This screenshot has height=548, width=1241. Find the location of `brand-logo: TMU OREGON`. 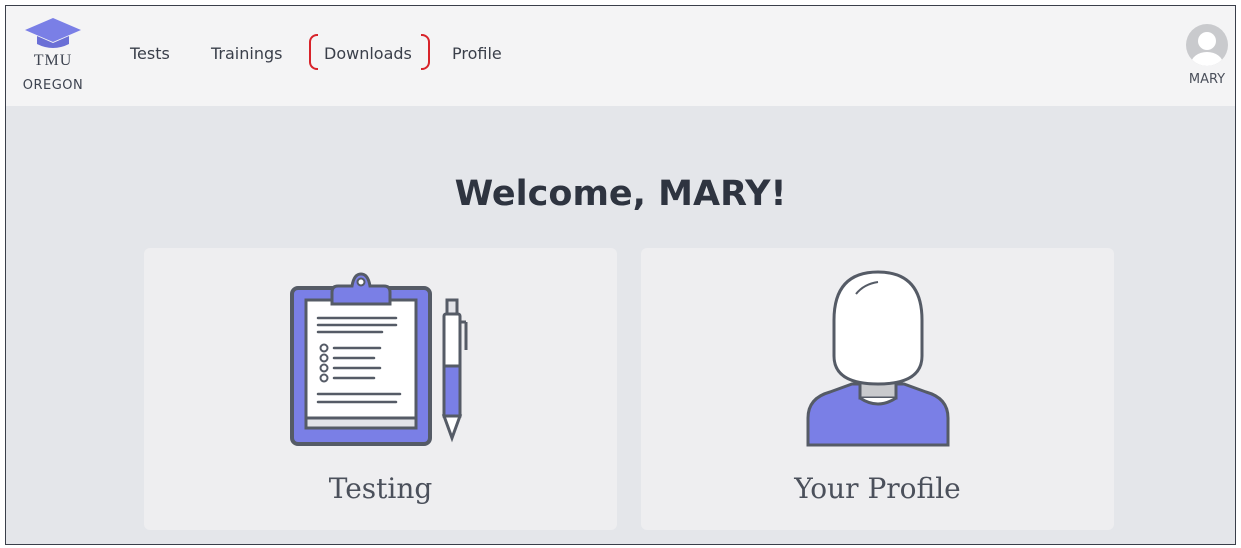

brand-logo: TMU OREGON is located at coordinates (53, 58).